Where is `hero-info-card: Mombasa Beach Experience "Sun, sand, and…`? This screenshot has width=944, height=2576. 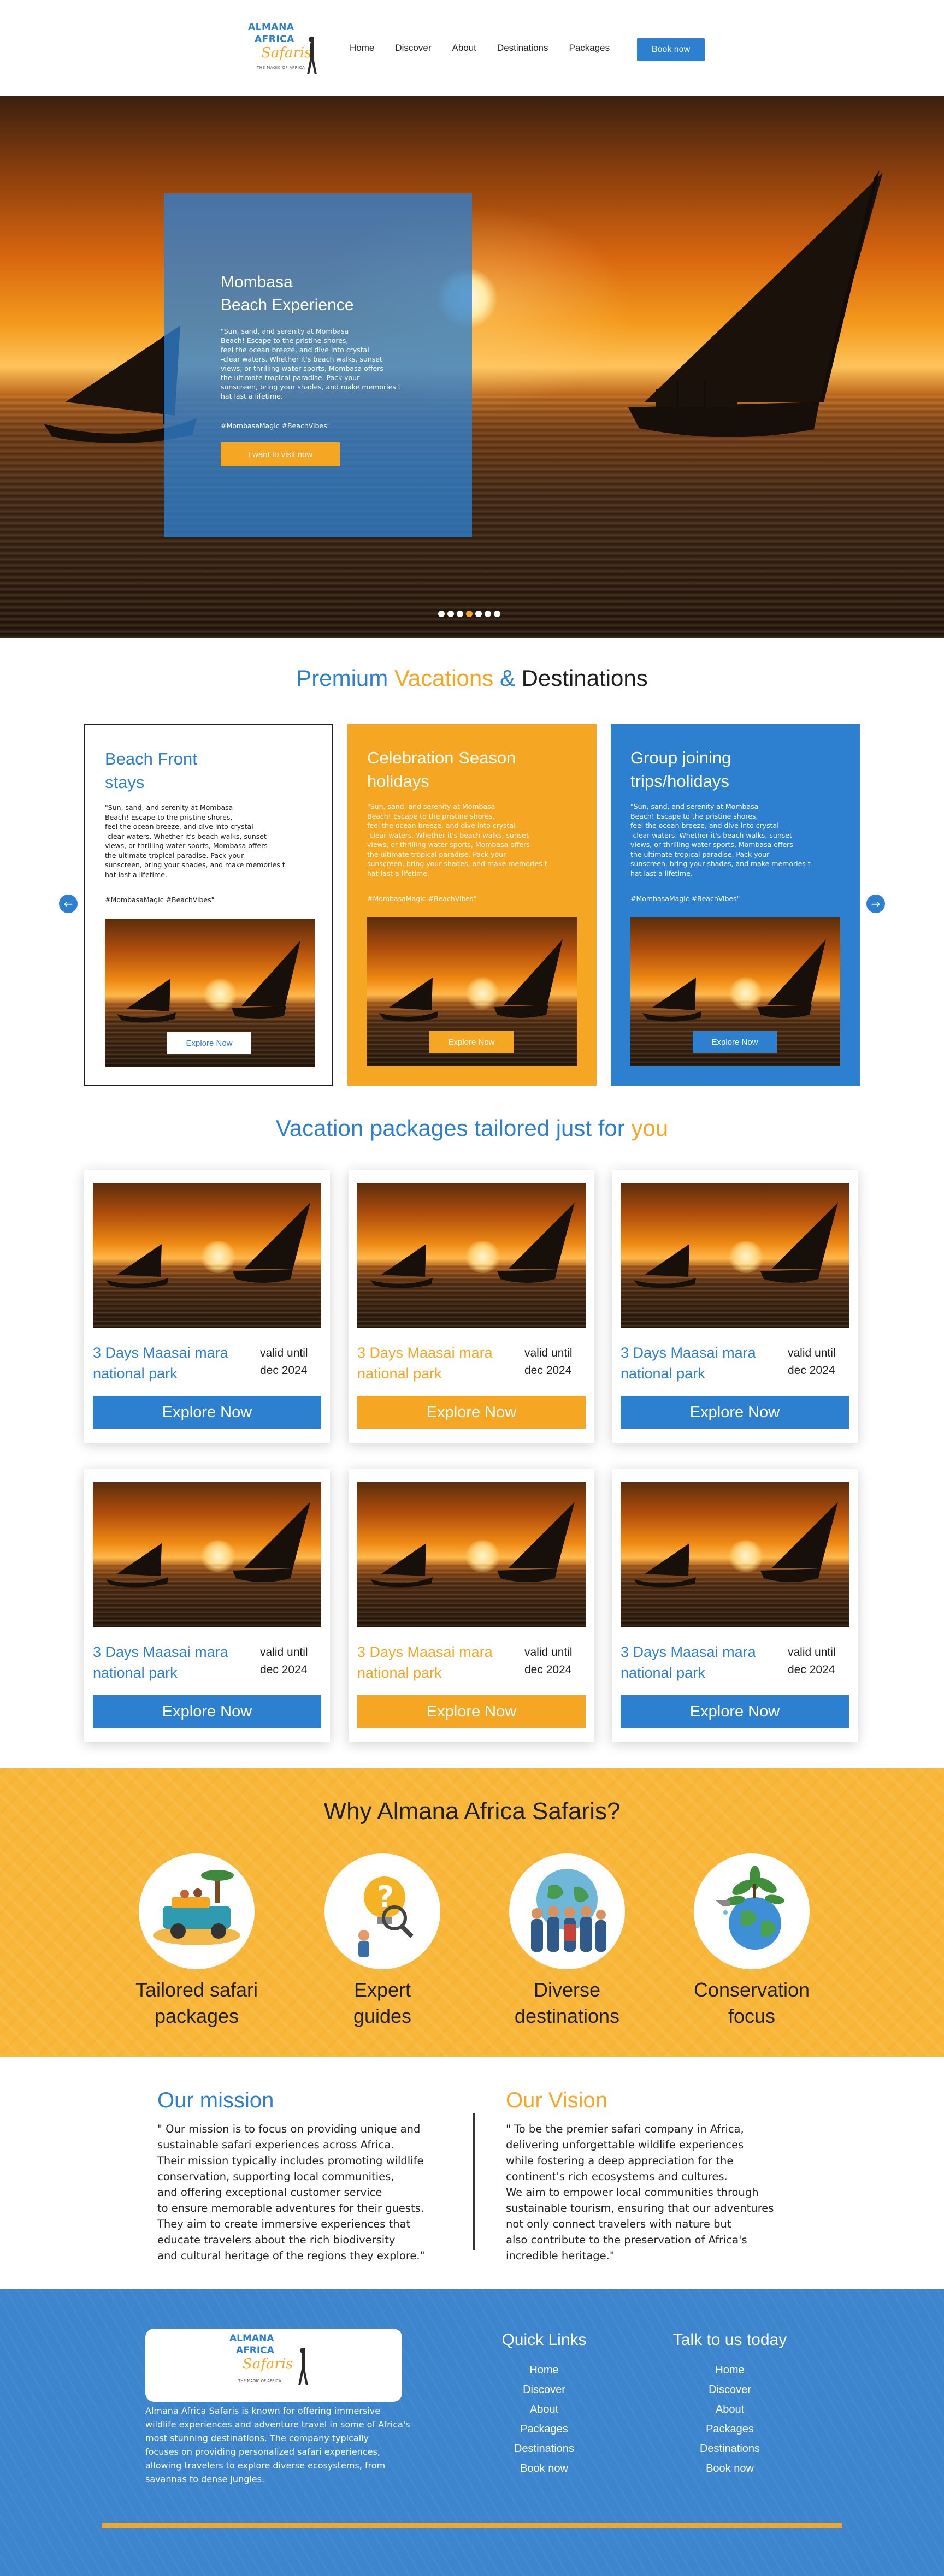 hero-info-card: Mombasa Beach Experience "Sun, sand, and… is located at coordinates (318, 365).